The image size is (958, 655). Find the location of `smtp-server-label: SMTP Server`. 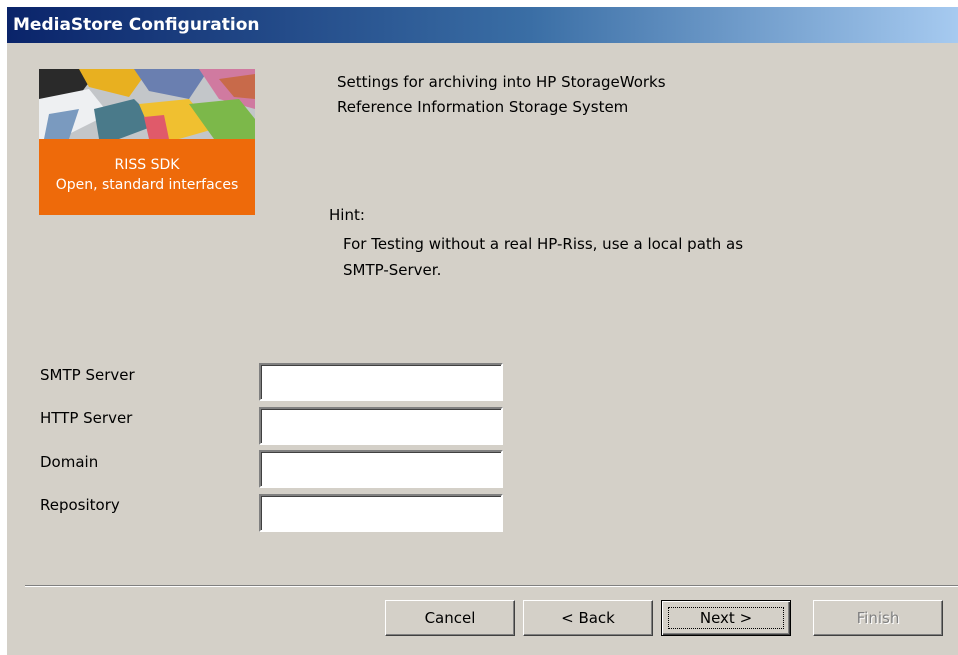

smtp-server-label: SMTP Server is located at coordinates (87, 375).